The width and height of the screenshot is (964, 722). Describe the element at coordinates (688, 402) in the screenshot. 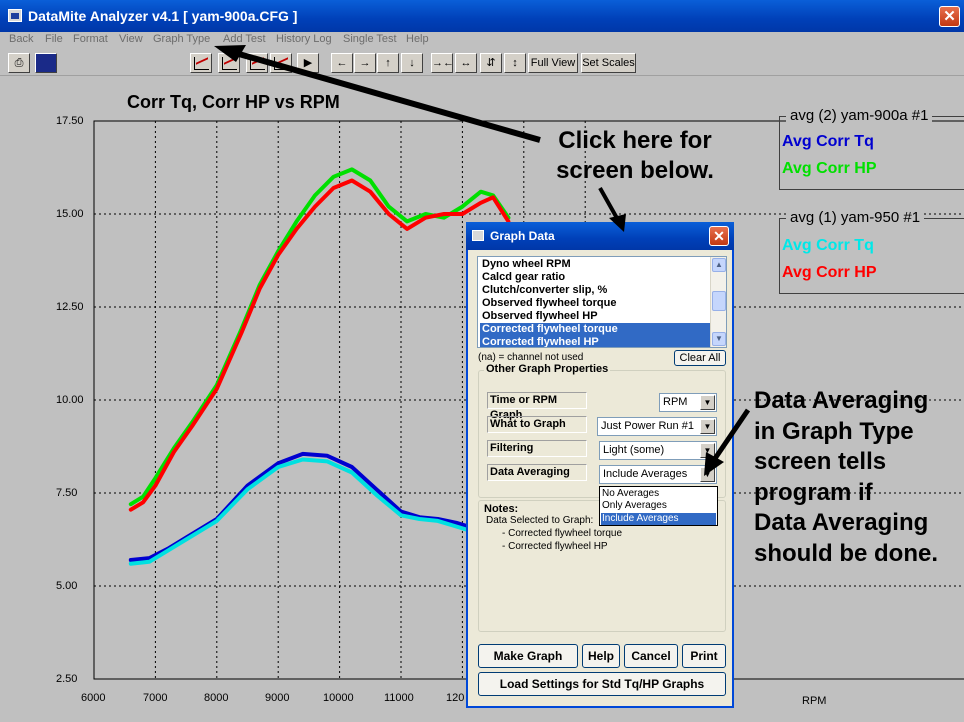

I see `time-rpm-select: RPM ▼` at that location.